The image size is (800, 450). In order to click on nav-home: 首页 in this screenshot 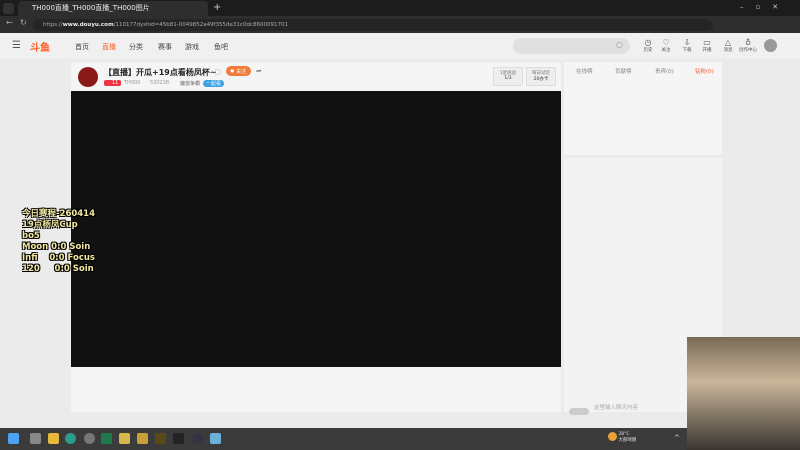, I will do `click(82, 47)`.